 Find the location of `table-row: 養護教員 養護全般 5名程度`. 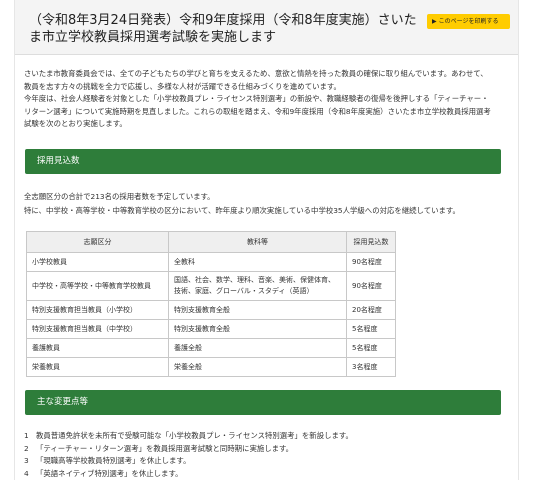

table-row: 養護教員 養護全般 5名程度 is located at coordinates (211, 348).